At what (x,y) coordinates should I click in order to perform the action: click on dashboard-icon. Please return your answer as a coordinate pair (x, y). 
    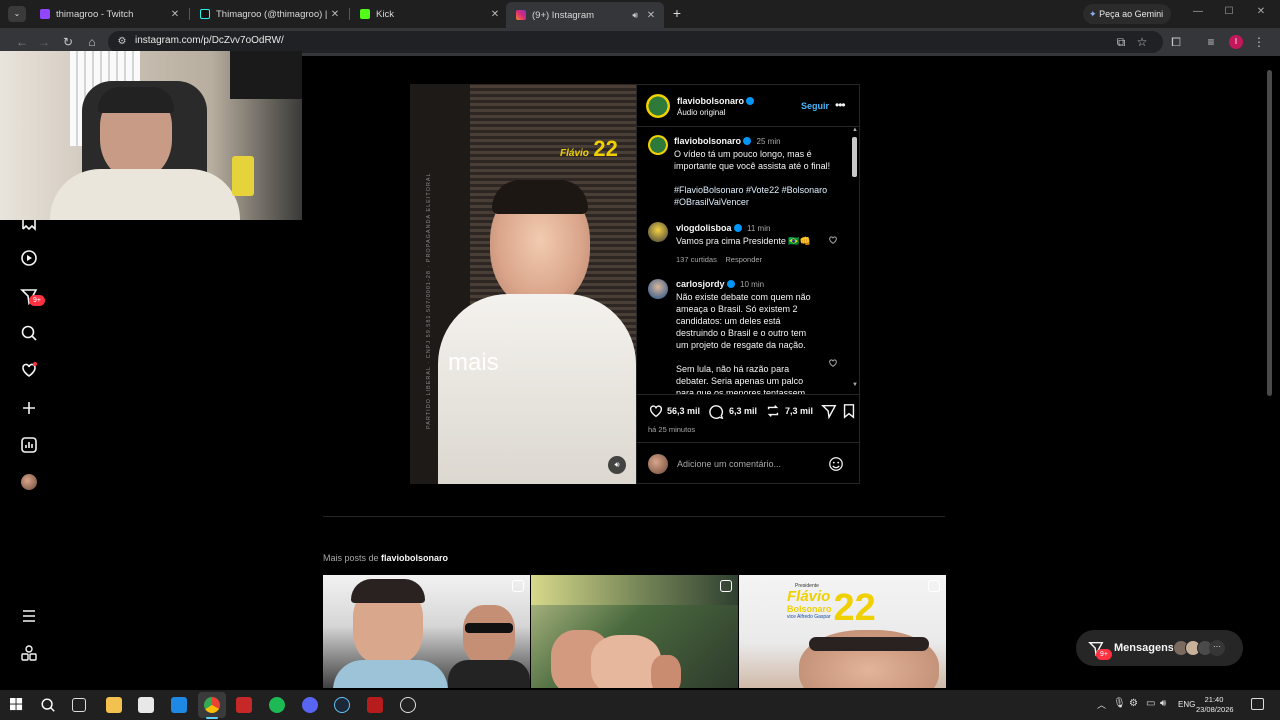
    Looking at the image, I should click on (29, 445).